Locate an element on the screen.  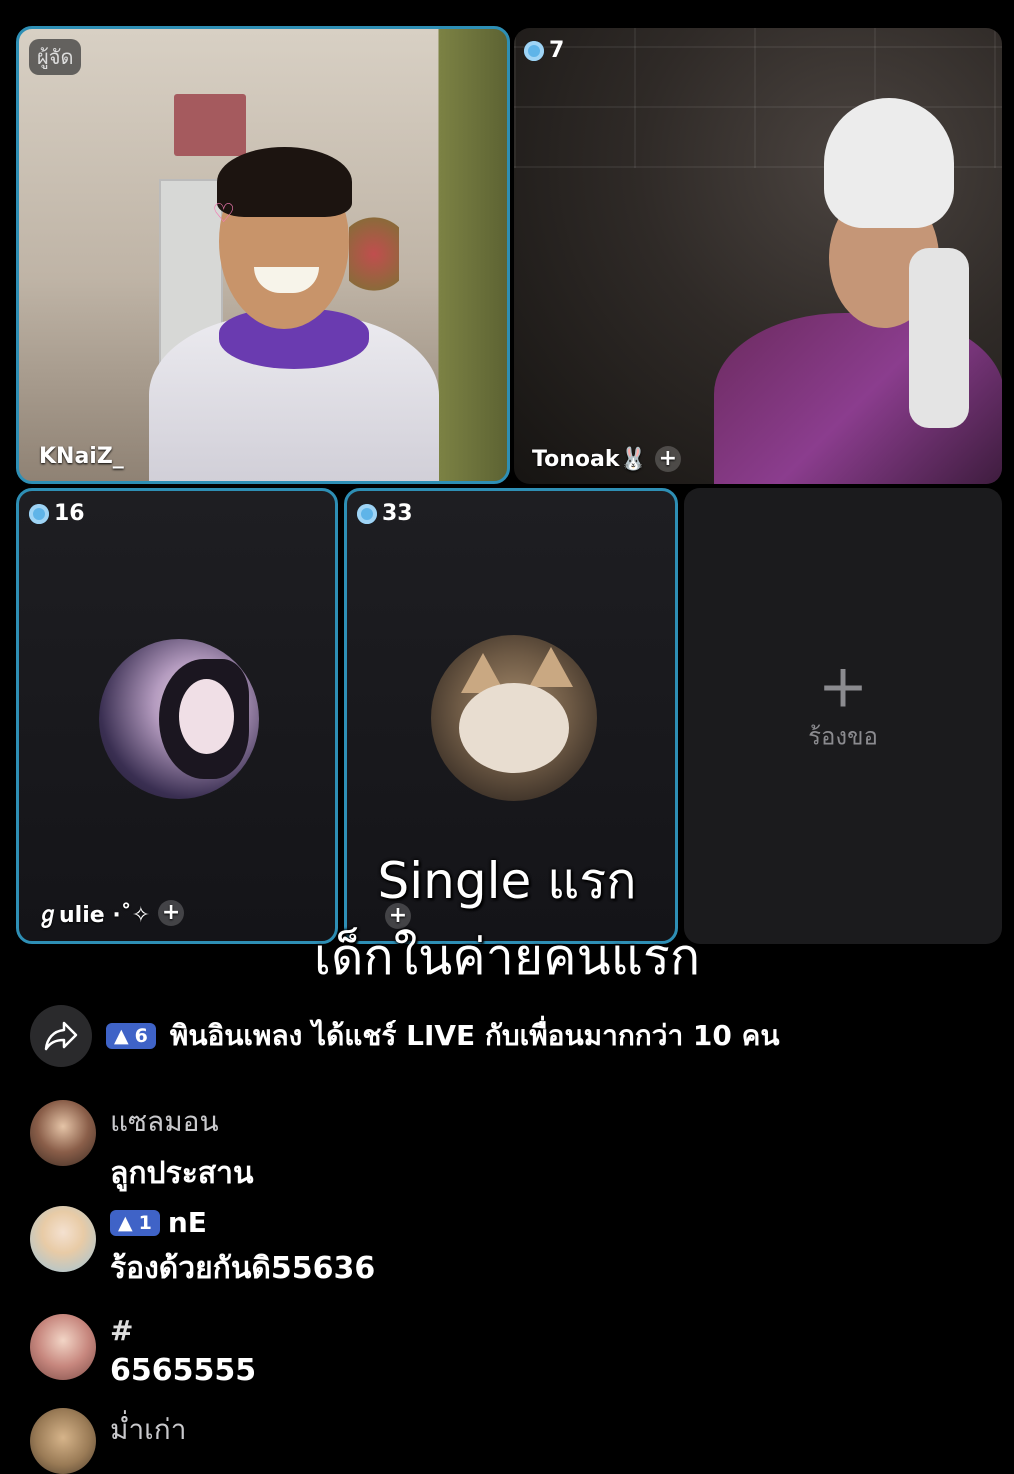
wall-poster is located at coordinates (210, 125).